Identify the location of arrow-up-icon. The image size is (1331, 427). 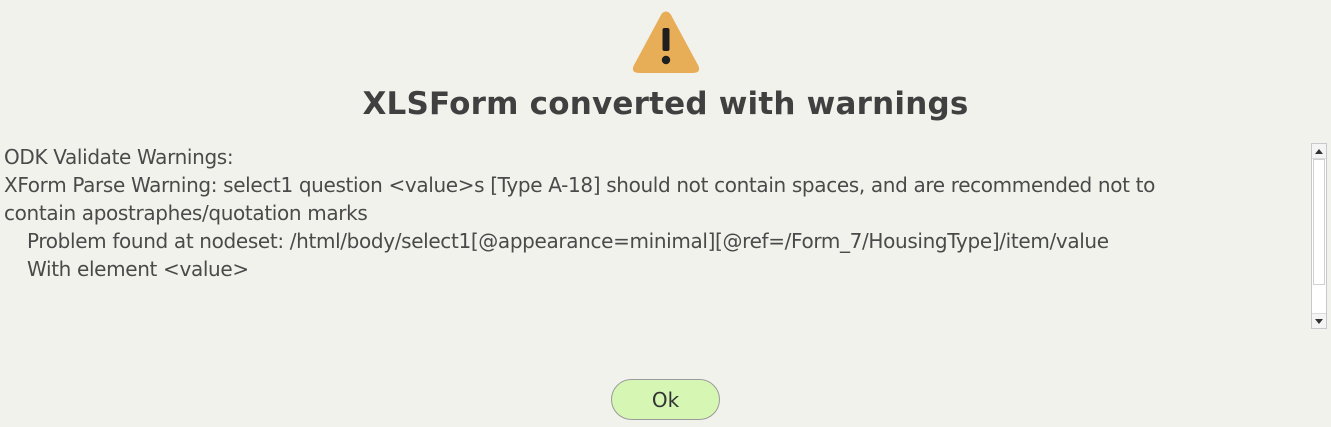
(1319, 151).